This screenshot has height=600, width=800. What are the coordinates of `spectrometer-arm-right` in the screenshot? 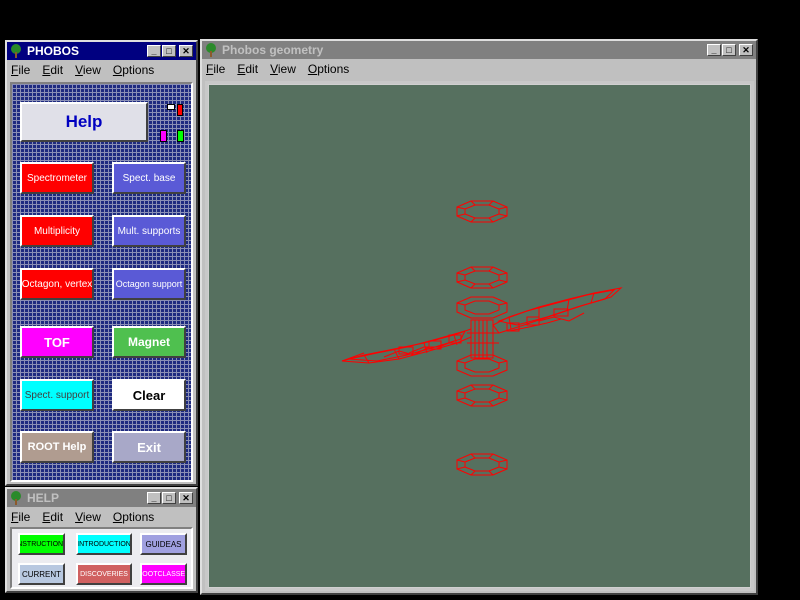 It's located at (557, 310).